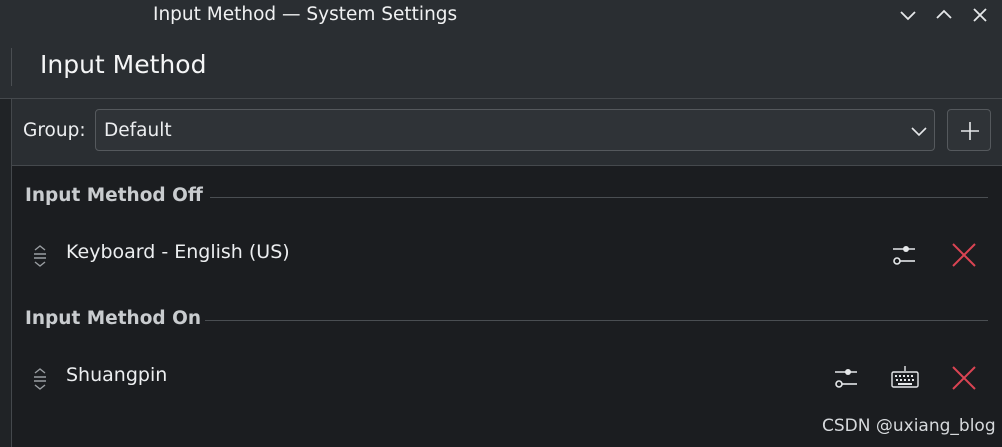 The height and width of the screenshot is (447, 1002). What do you see at coordinates (11, 67) in the screenshot?
I see `header-divider` at bounding box center [11, 67].